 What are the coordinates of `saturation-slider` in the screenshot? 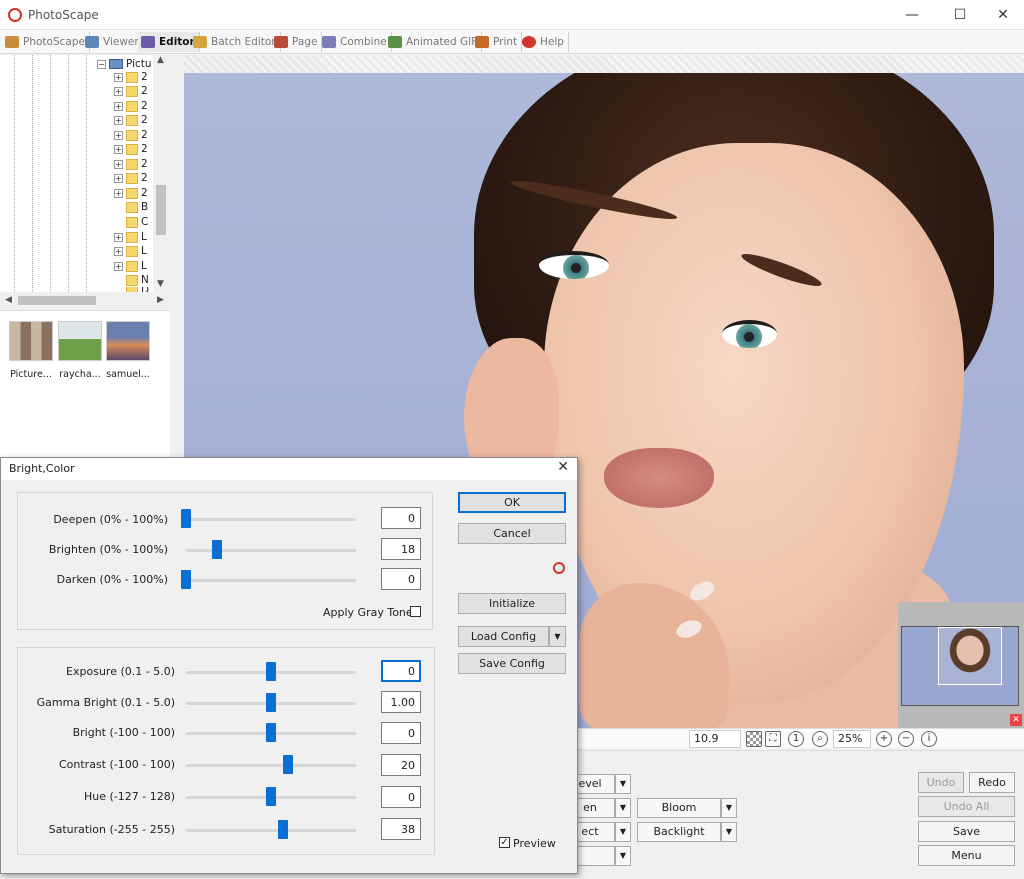 It's located at (282, 829).